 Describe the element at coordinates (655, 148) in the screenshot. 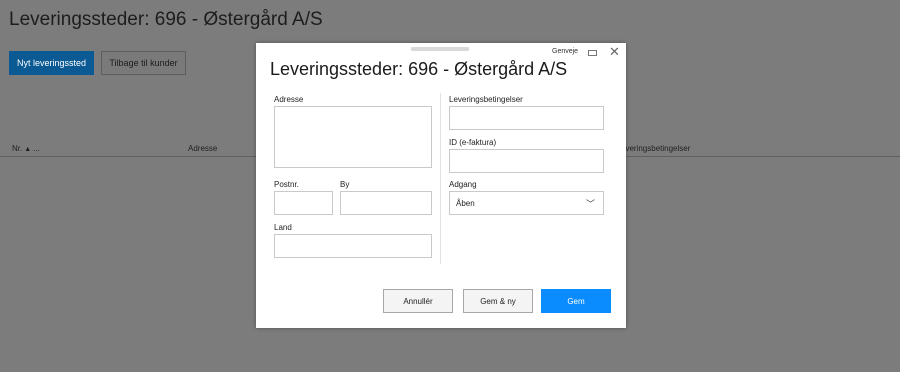

I see `column-delivery-terms: everingsbetingelser` at that location.